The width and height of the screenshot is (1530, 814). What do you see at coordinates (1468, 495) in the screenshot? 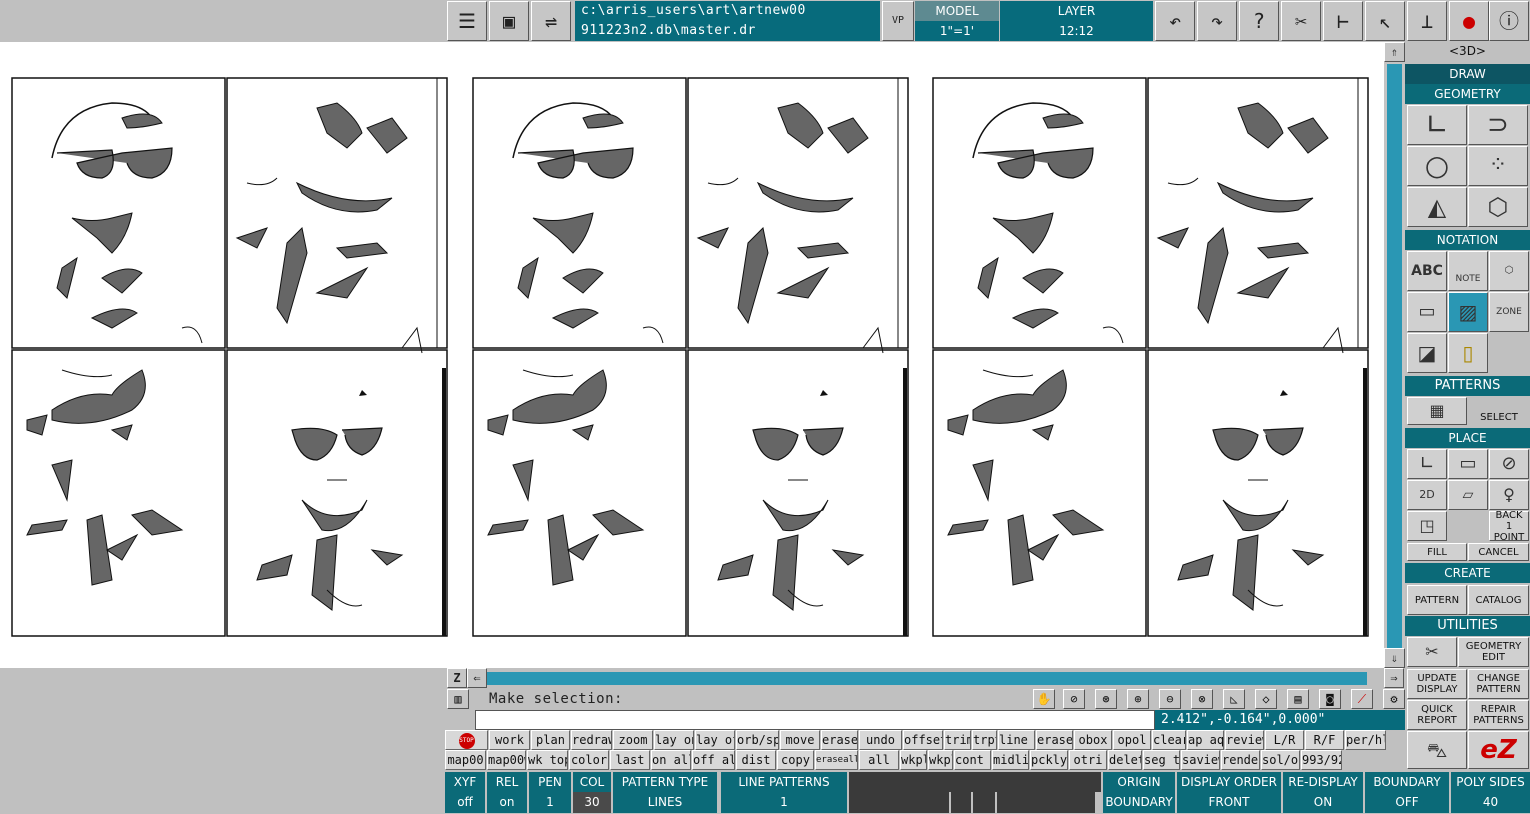
I see `place-zone-icon: ▱` at bounding box center [1468, 495].